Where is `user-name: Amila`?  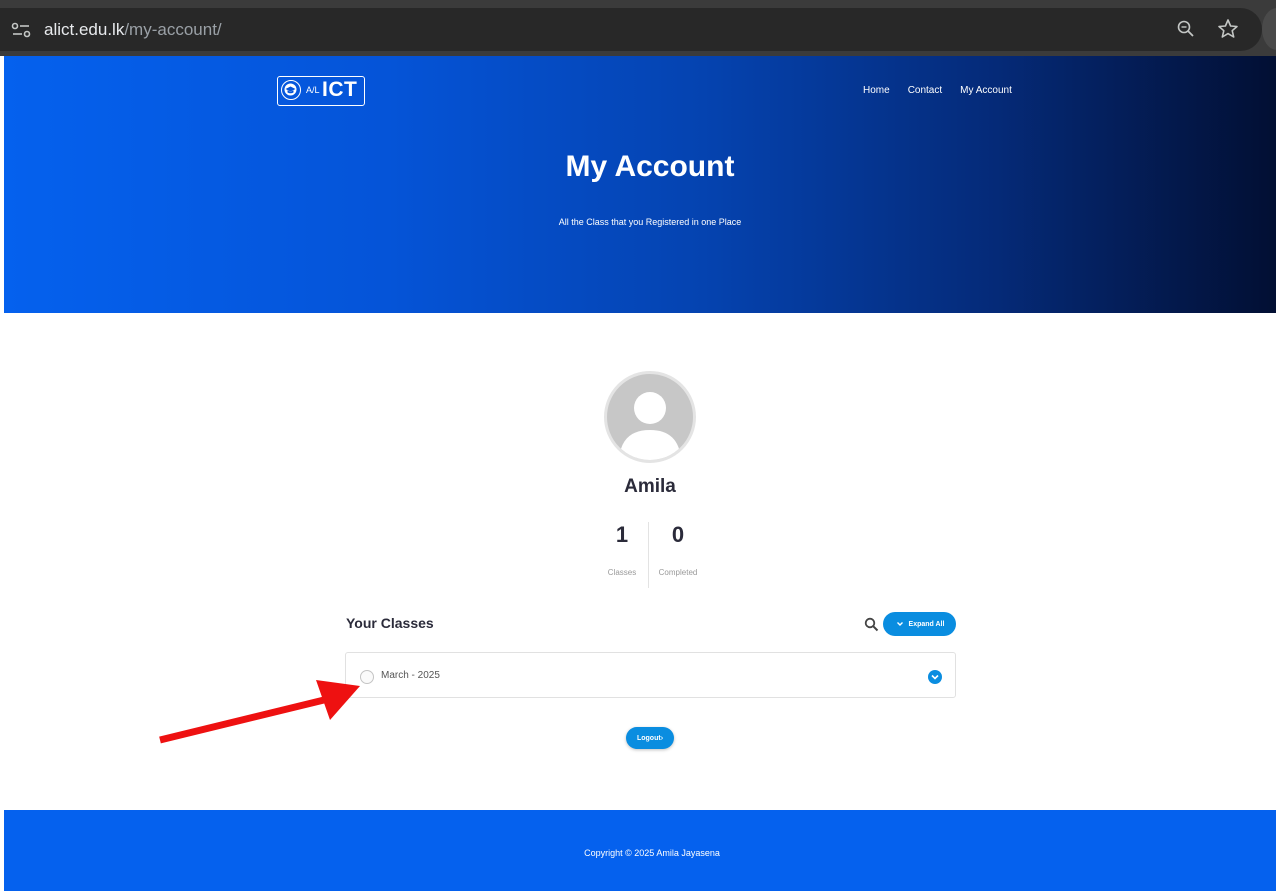 user-name: Amila is located at coordinates (650, 486).